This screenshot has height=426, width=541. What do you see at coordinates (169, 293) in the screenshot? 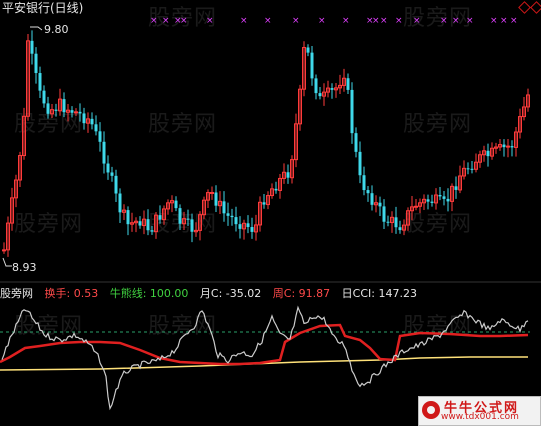
I see `bullbear-value: 100.00` at bounding box center [169, 293].